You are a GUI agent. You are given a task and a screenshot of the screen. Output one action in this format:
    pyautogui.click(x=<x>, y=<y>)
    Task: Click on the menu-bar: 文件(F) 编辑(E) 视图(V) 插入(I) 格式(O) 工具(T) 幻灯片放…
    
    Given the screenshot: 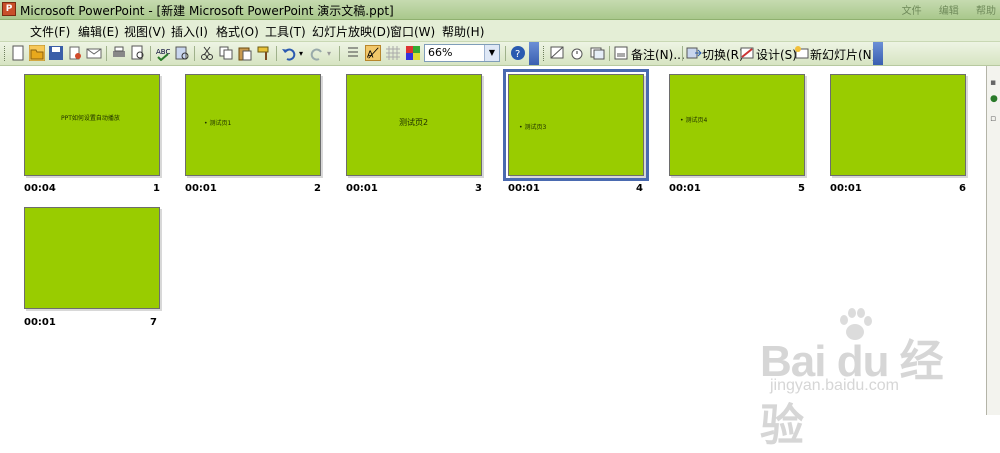 What is the action you would take?
    pyautogui.click(x=500, y=31)
    